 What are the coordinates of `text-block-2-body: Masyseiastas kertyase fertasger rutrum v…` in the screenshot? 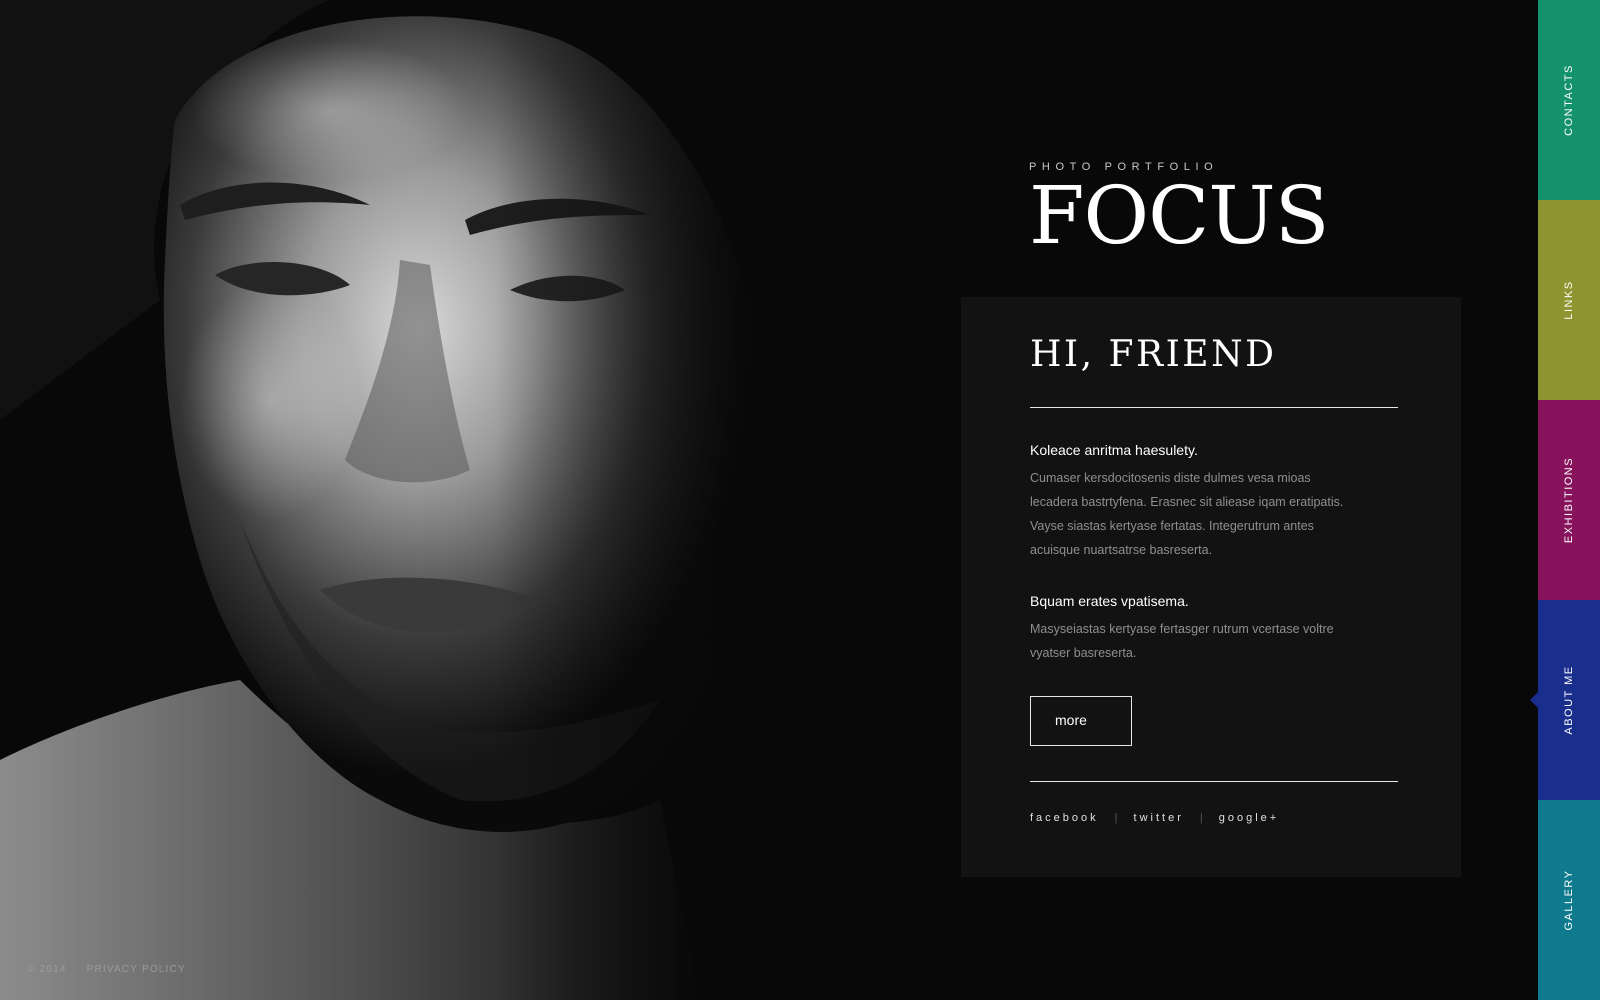 It's located at (1182, 641).